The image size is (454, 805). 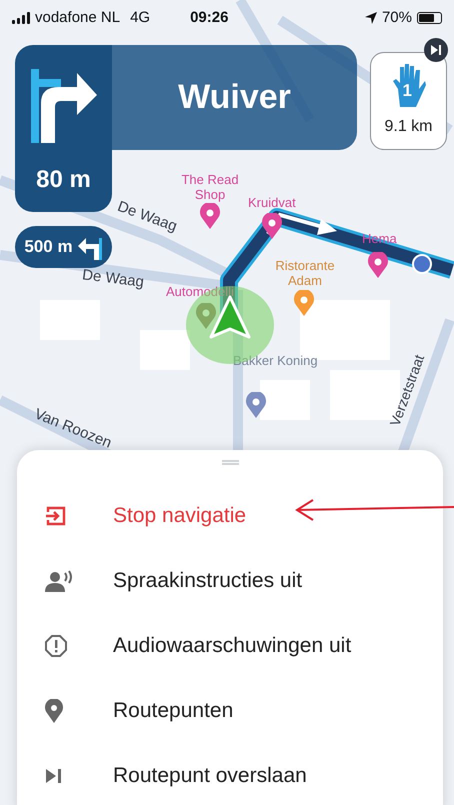 What do you see at coordinates (256, 405) in the screenshot?
I see `map-pin-icon` at bounding box center [256, 405].